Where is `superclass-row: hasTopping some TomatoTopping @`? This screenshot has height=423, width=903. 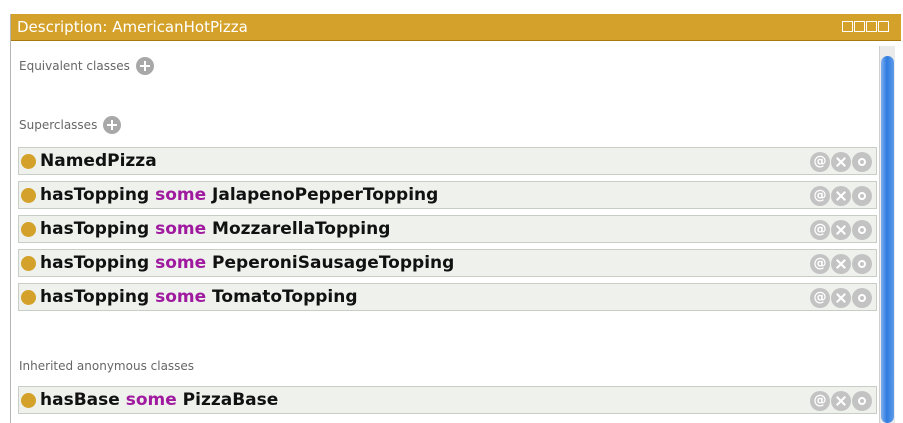 superclass-row: hasTopping some TomatoTopping @ is located at coordinates (447, 297).